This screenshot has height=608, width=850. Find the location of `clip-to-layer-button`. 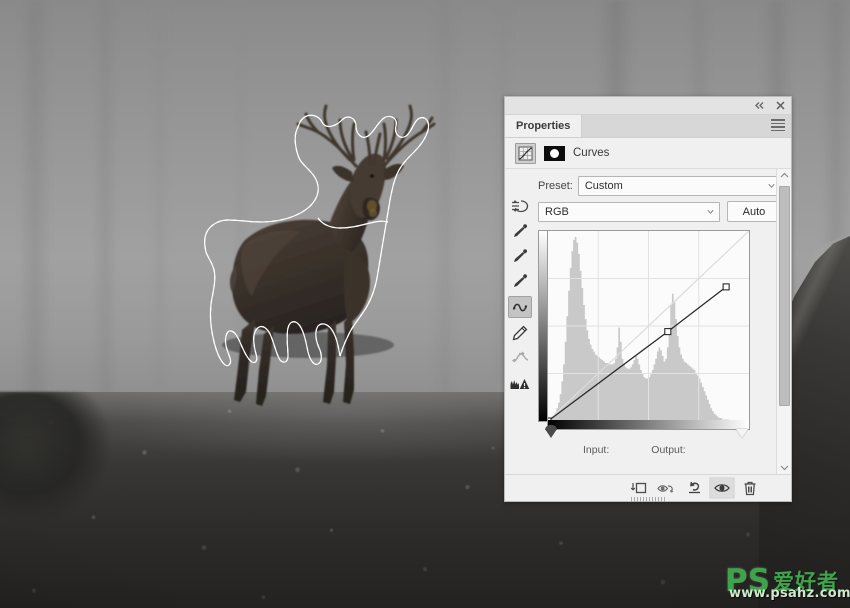

clip-to-layer-button is located at coordinates (638, 488).